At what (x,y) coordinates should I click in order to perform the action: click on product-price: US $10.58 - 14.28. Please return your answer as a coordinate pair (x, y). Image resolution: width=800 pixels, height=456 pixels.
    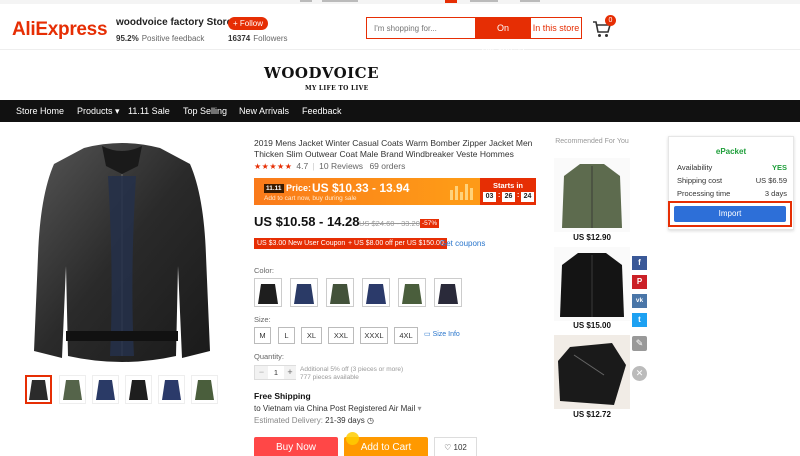
    Looking at the image, I should click on (307, 221).